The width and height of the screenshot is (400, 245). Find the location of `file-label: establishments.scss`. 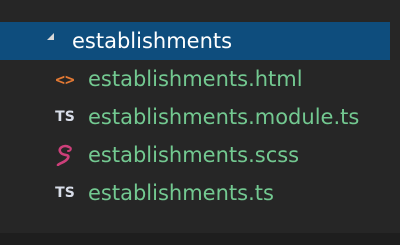

file-label: establishments.scss is located at coordinates (194, 155).